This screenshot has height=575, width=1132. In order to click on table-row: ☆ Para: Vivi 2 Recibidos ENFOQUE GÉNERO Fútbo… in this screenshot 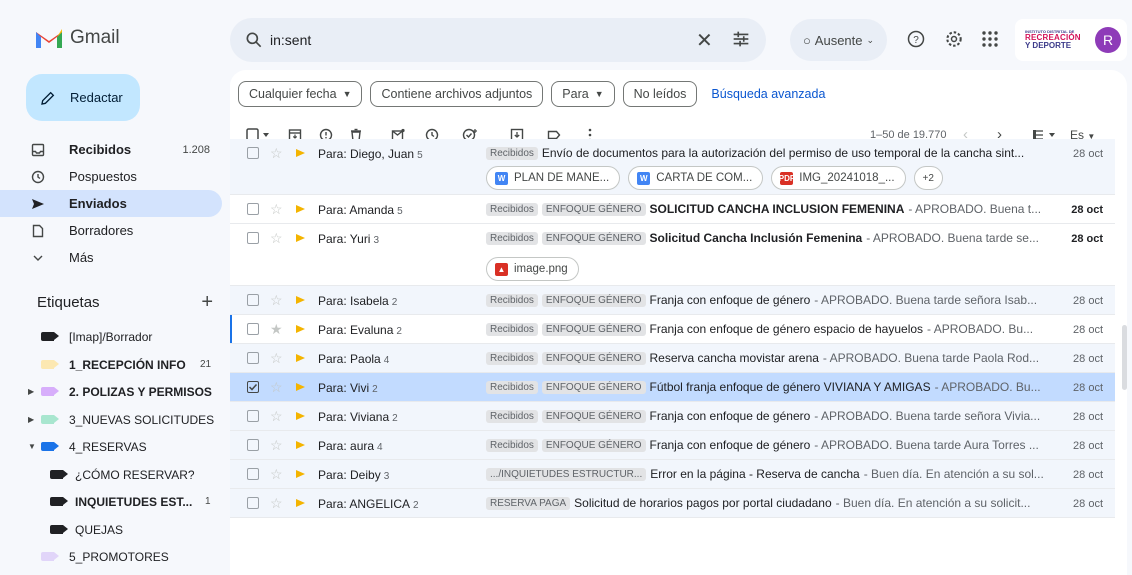, I will do `click(672, 387)`.